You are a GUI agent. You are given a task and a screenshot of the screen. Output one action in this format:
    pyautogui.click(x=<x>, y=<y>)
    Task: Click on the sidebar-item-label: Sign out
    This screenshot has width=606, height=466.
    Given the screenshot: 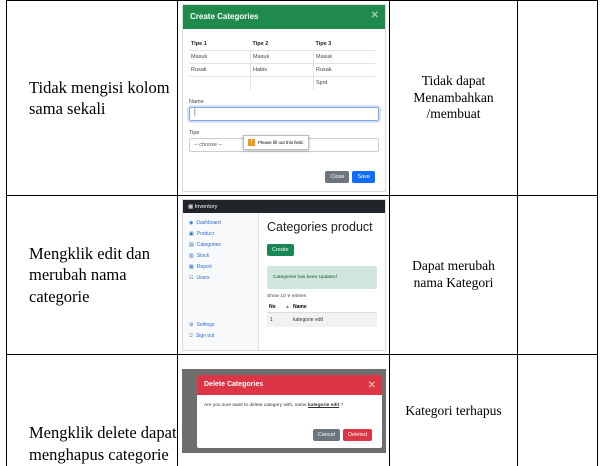 What is the action you would take?
    pyautogui.click(x=205, y=335)
    